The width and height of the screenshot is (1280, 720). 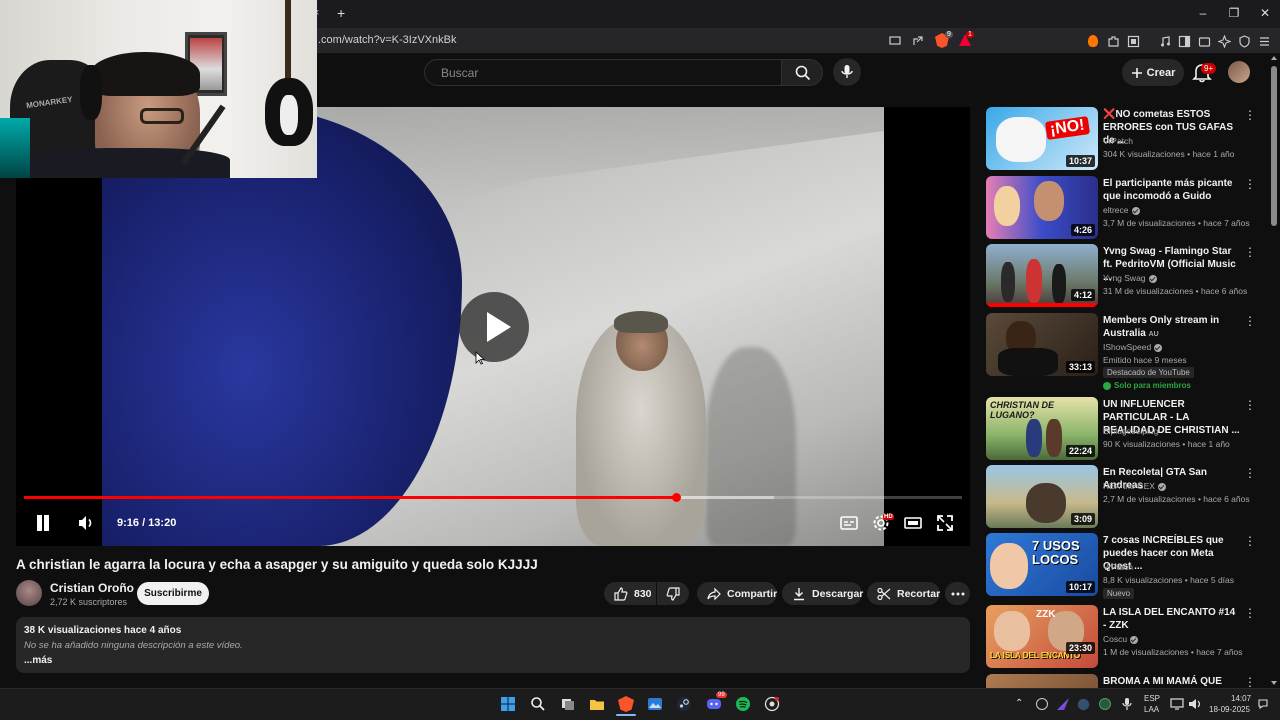 What do you see at coordinates (1042, 275) in the screenshot?
I see `video-thumbnail: 4:12` at bounding box center [1042, 275].